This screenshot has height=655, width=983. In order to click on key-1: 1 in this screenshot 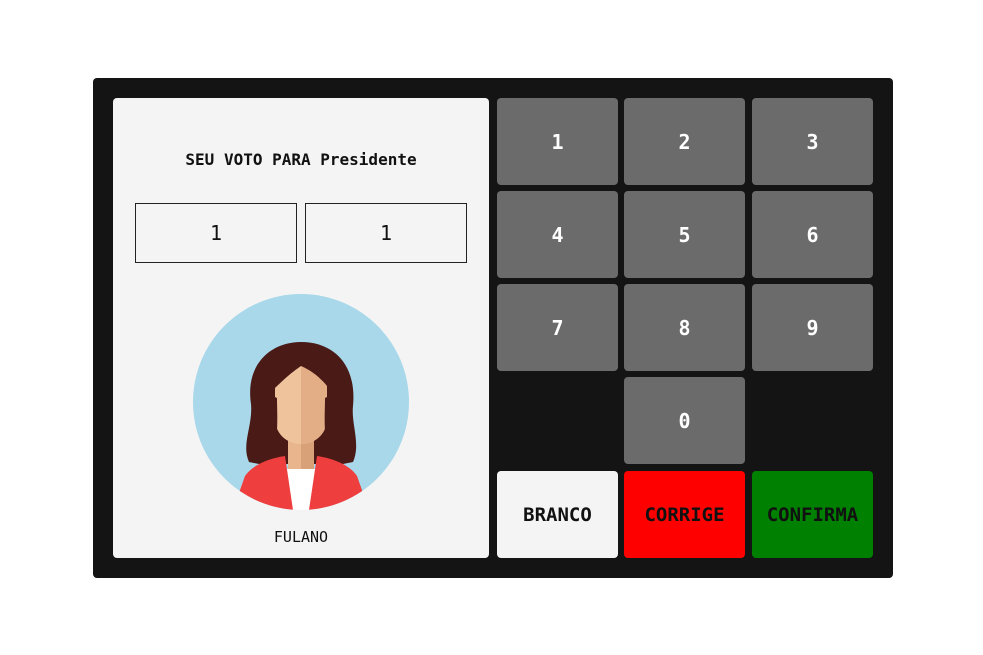, I will do `click(557, 141)`.